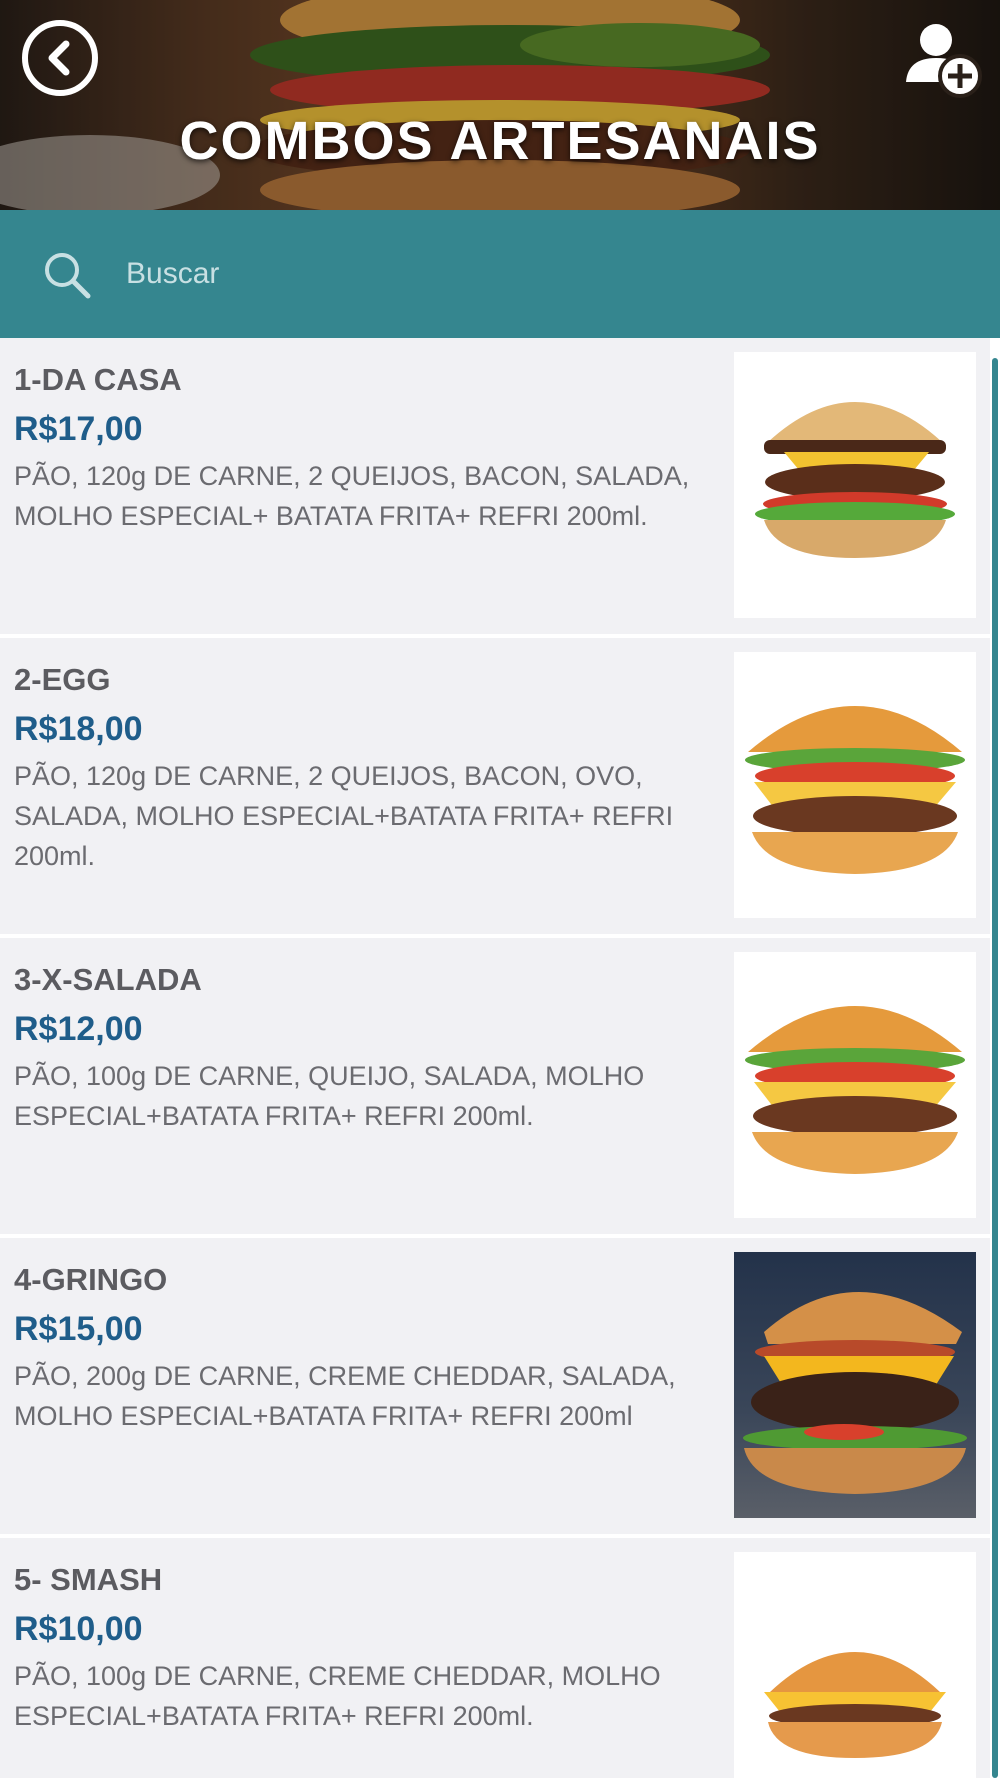 This screenshot has height=1778, width=1000. Describe the element at coordinates (78, 1329) in the screenshot. I see `item-price: R$15,00` at that location.